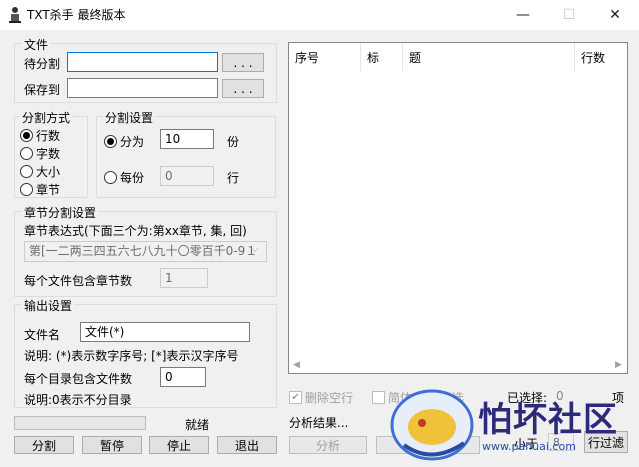 This screenshot has width=639, height=467. What do you see at coordinates (548, 420) in the screenshot?
I see `watermark-text: 怕坏社区` at bounding box center [548, 420].